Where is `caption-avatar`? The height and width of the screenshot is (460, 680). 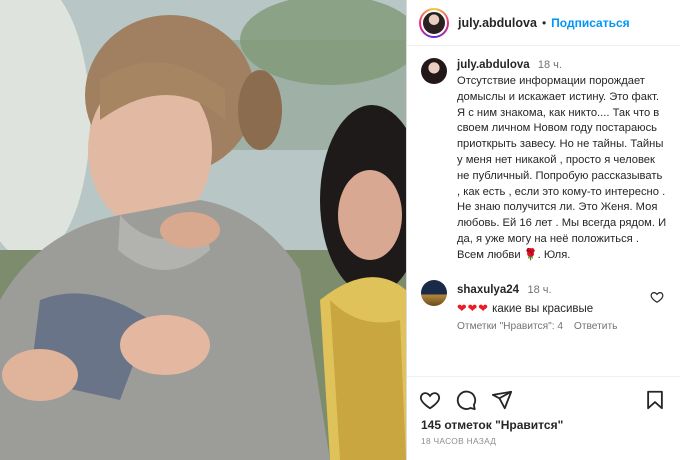 caption-avatar is located at coordinates (434, 71).